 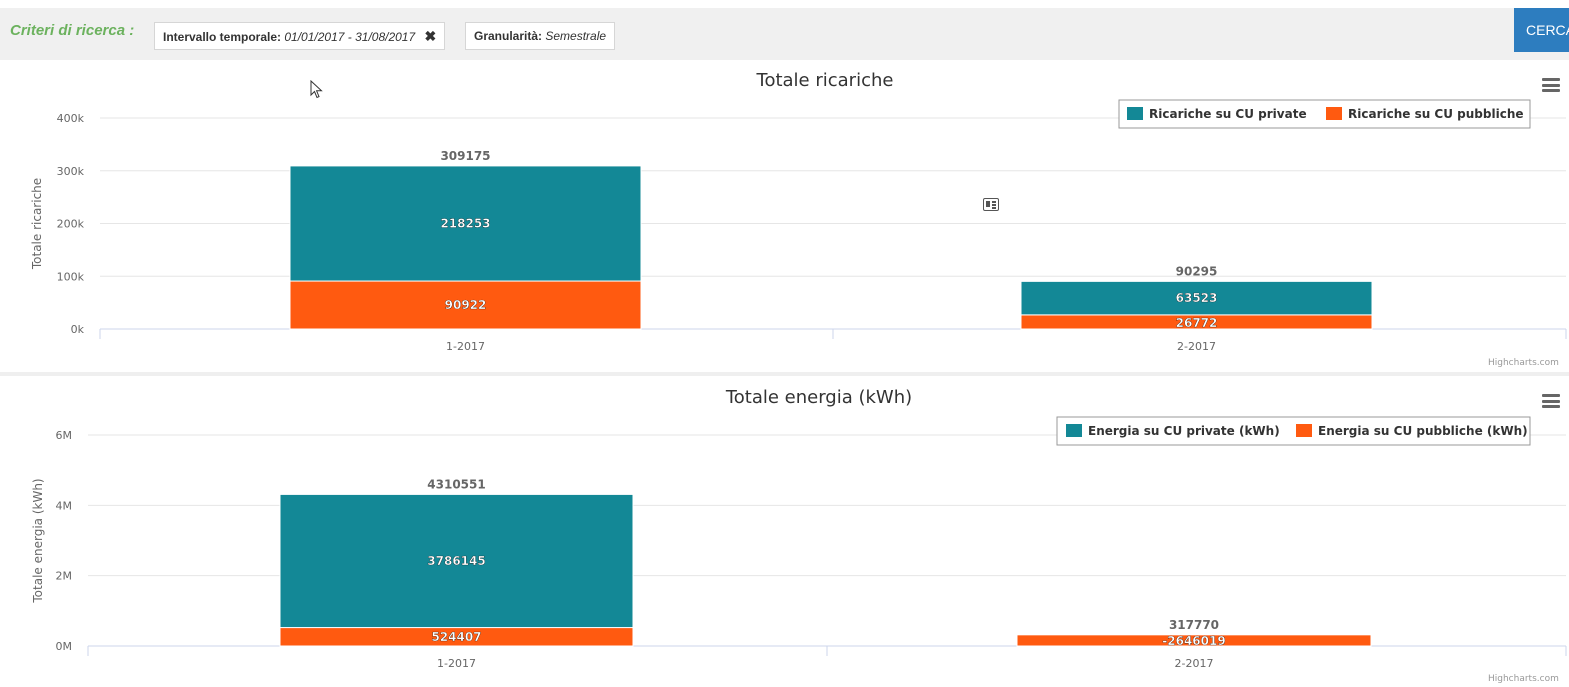 I want to click on y-axis-label: Totale ricariche, so click(x=37, y=224).